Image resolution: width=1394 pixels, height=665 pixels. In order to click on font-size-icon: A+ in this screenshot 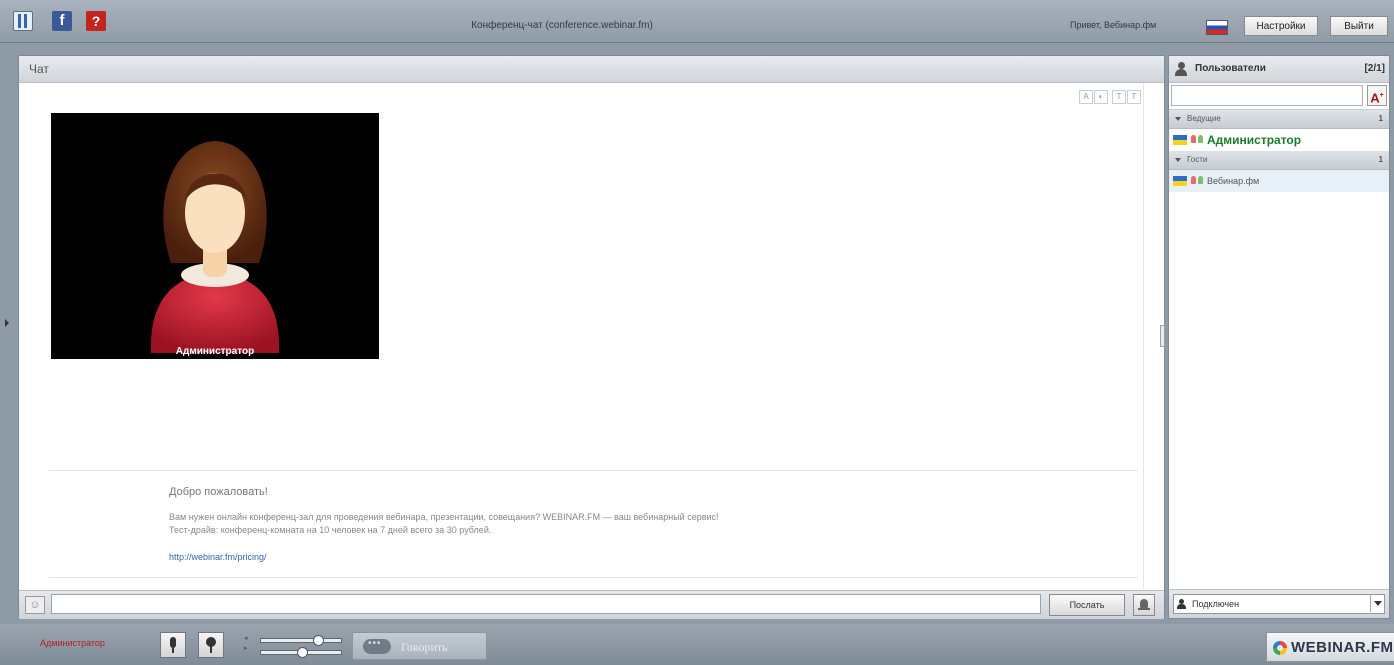, I will do `click(1377, 95)`.